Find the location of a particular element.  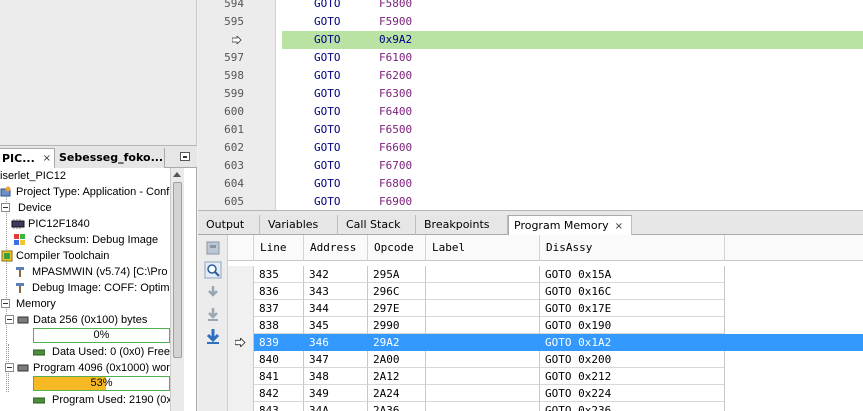

cell-opcode: 2990 is located at coordinates (397, 325).